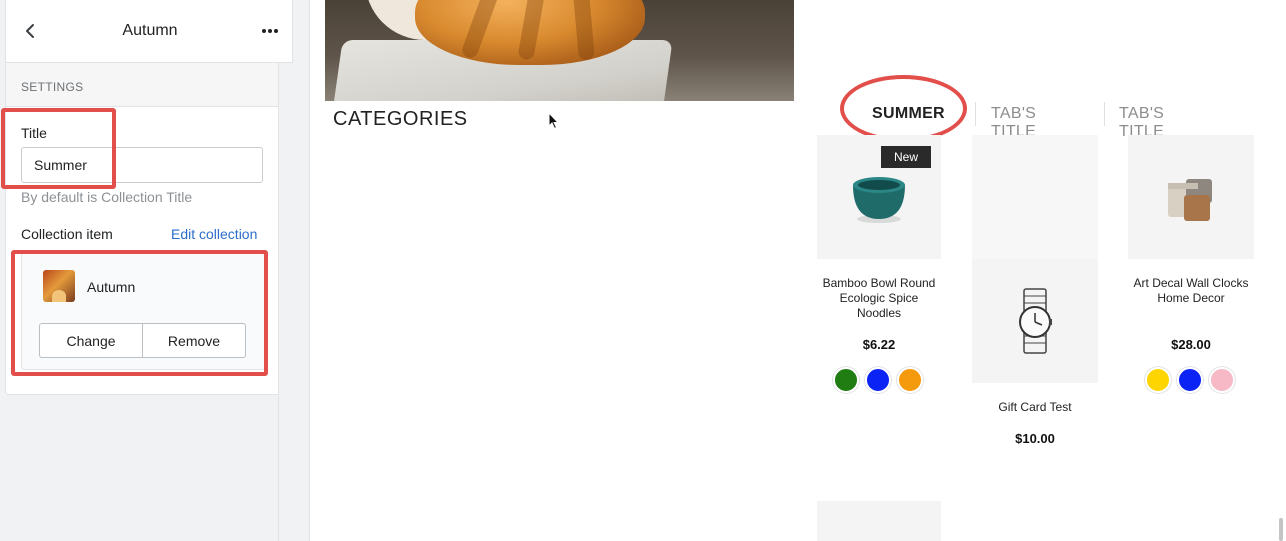 Image resolution: width=1286 pixels, height=541 pixels. Describe the element at coordinates (1035, 197) in the screenshot. I see `product-image-gift-card-top` at that location.